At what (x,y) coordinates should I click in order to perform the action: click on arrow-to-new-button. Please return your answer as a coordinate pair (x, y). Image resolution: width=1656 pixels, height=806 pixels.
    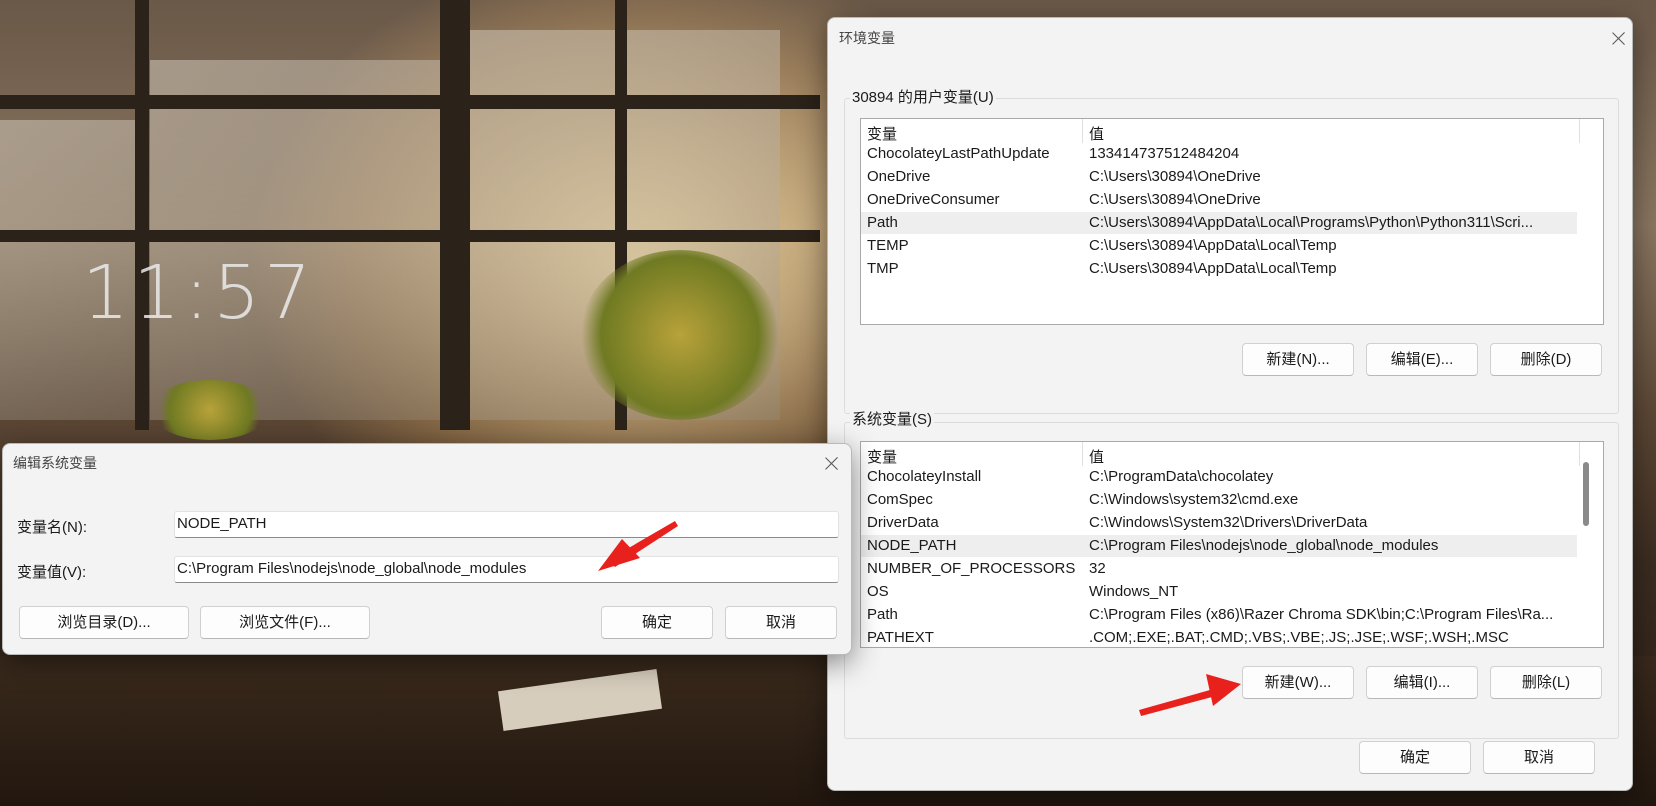
    Looking at the image, I should click on (1190, 695).